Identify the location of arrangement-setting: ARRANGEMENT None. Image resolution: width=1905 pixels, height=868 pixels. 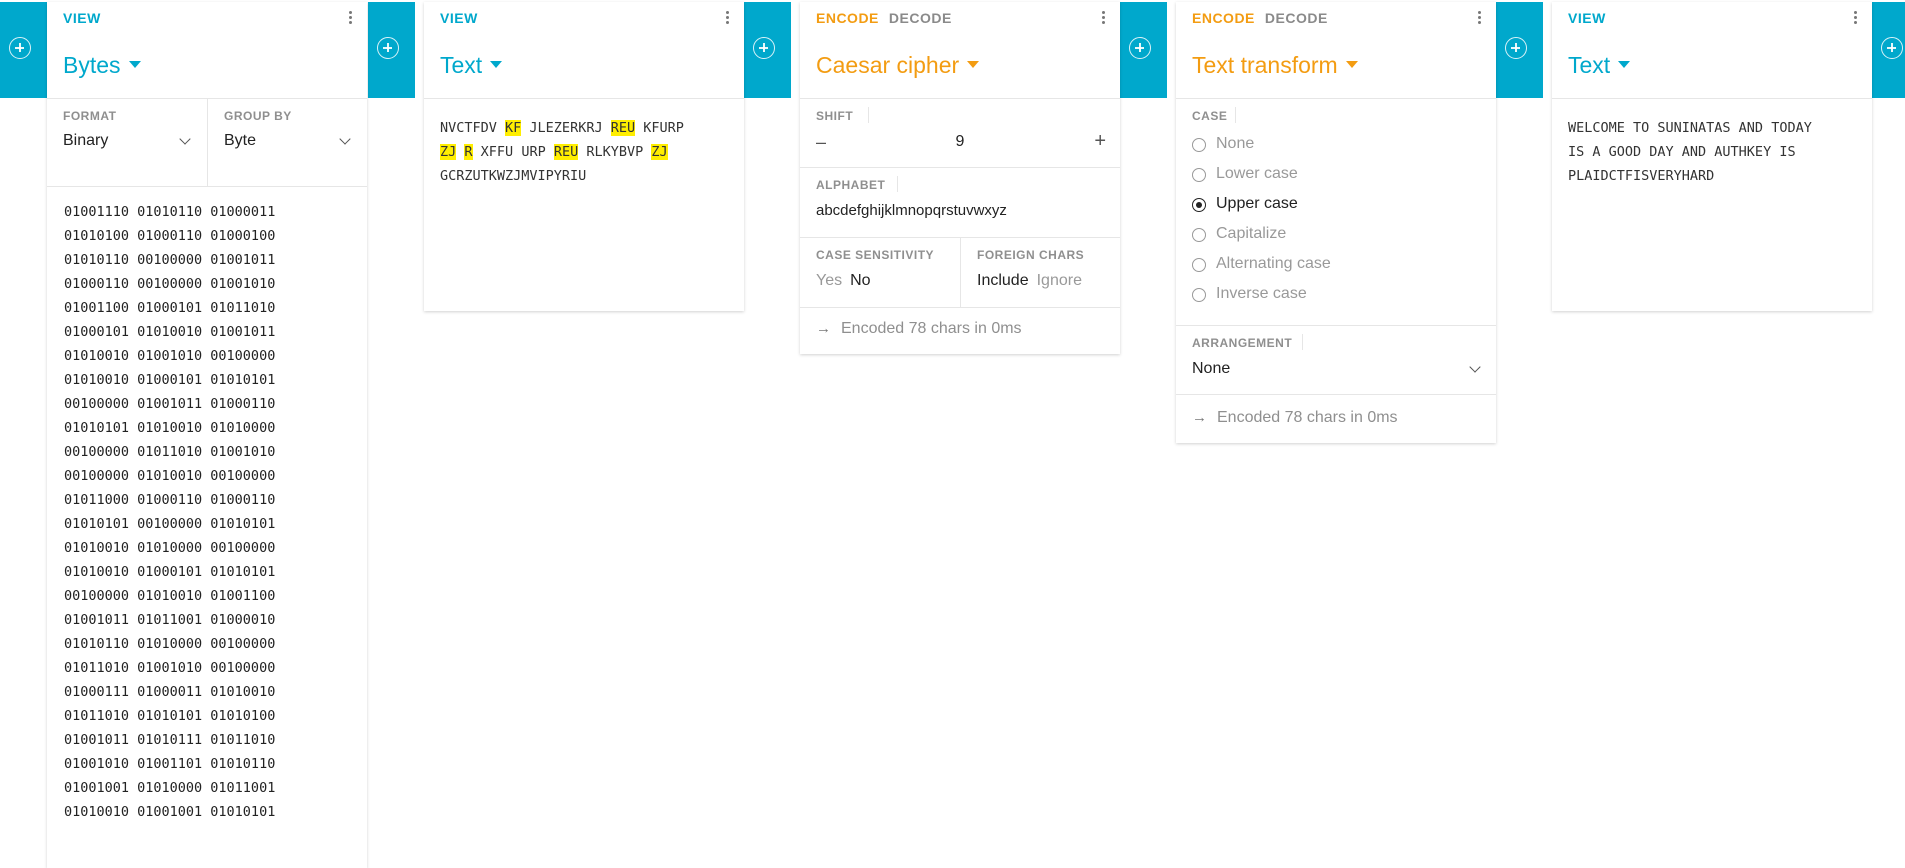
(1336, 360).